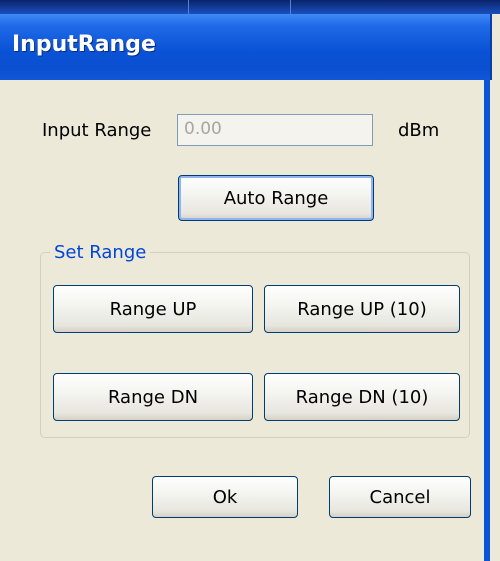  Describe the element at coordinates (100, 252) in the screenshot. I see `set-range-group-label: Set Range` at that location.